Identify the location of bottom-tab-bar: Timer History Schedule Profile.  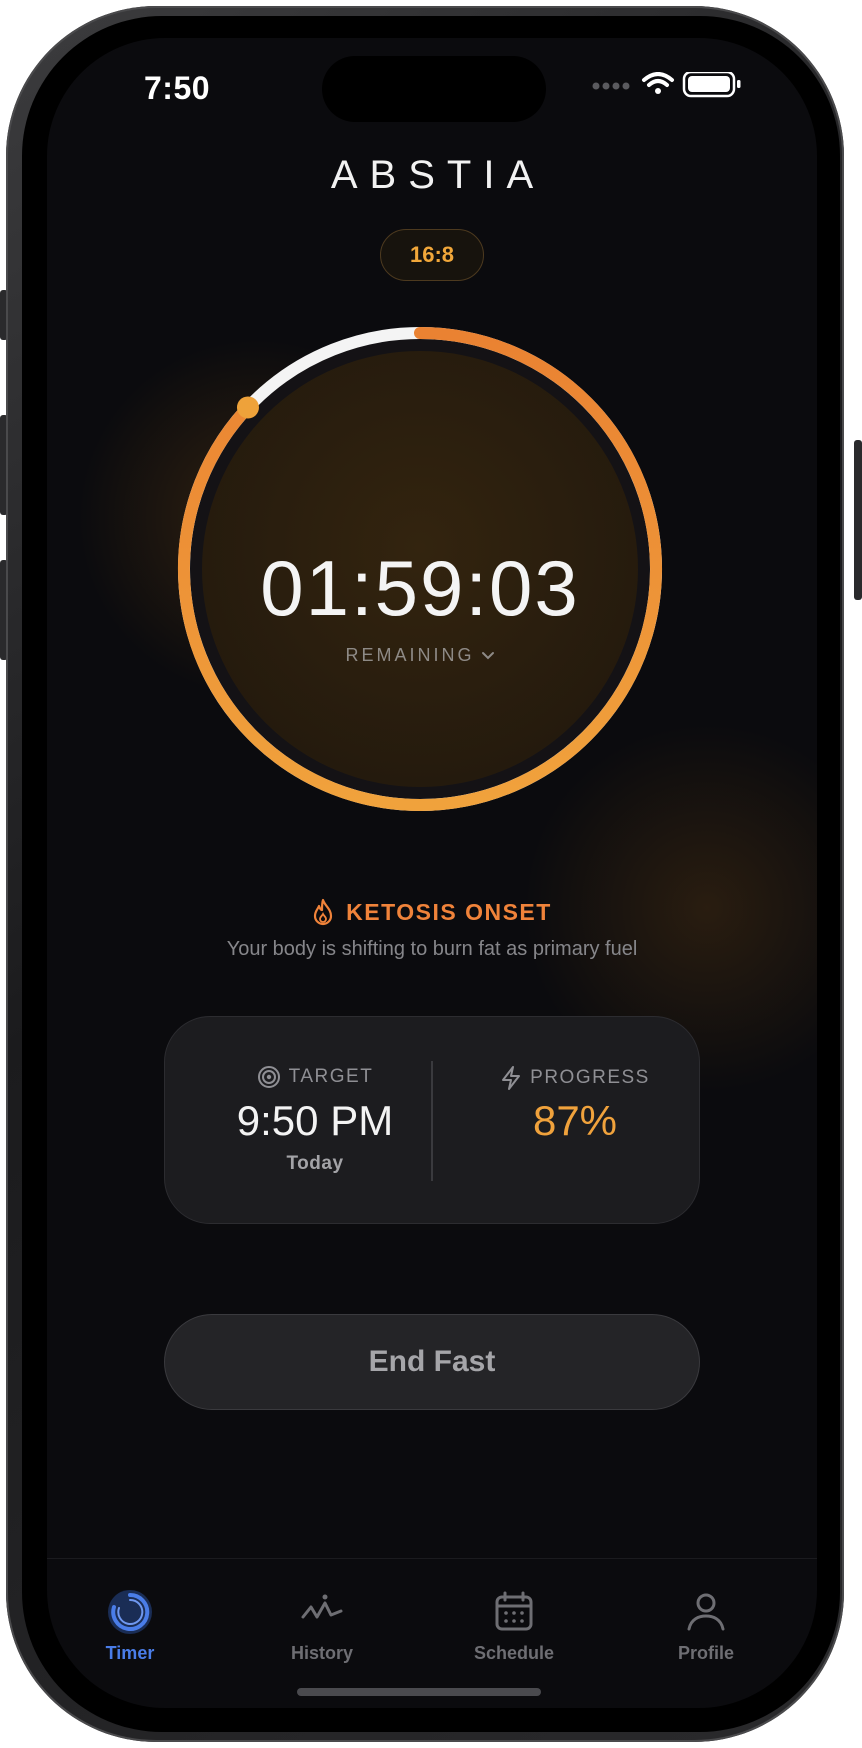
(432, 1633).